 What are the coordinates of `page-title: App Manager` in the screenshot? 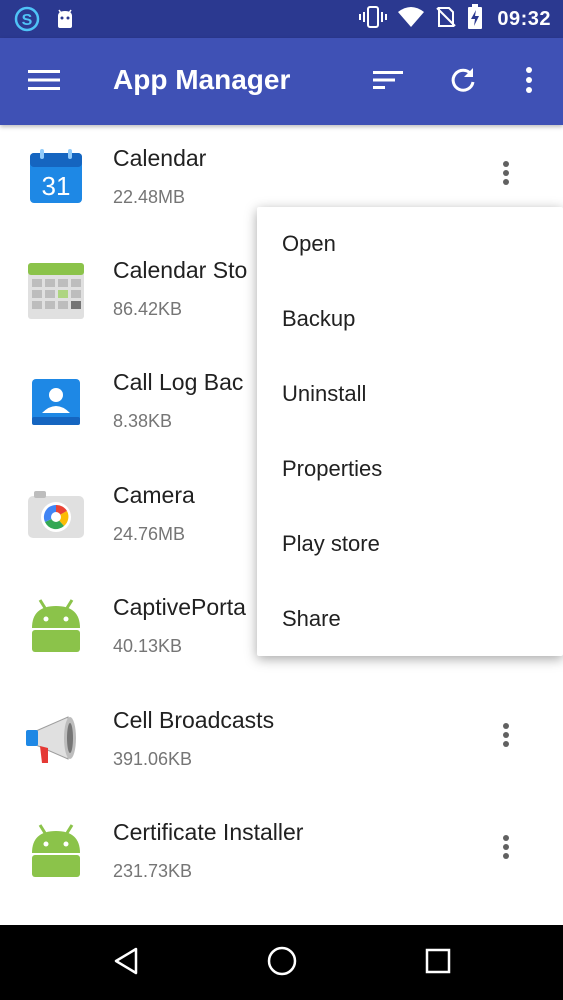 It's located at (202, 79).